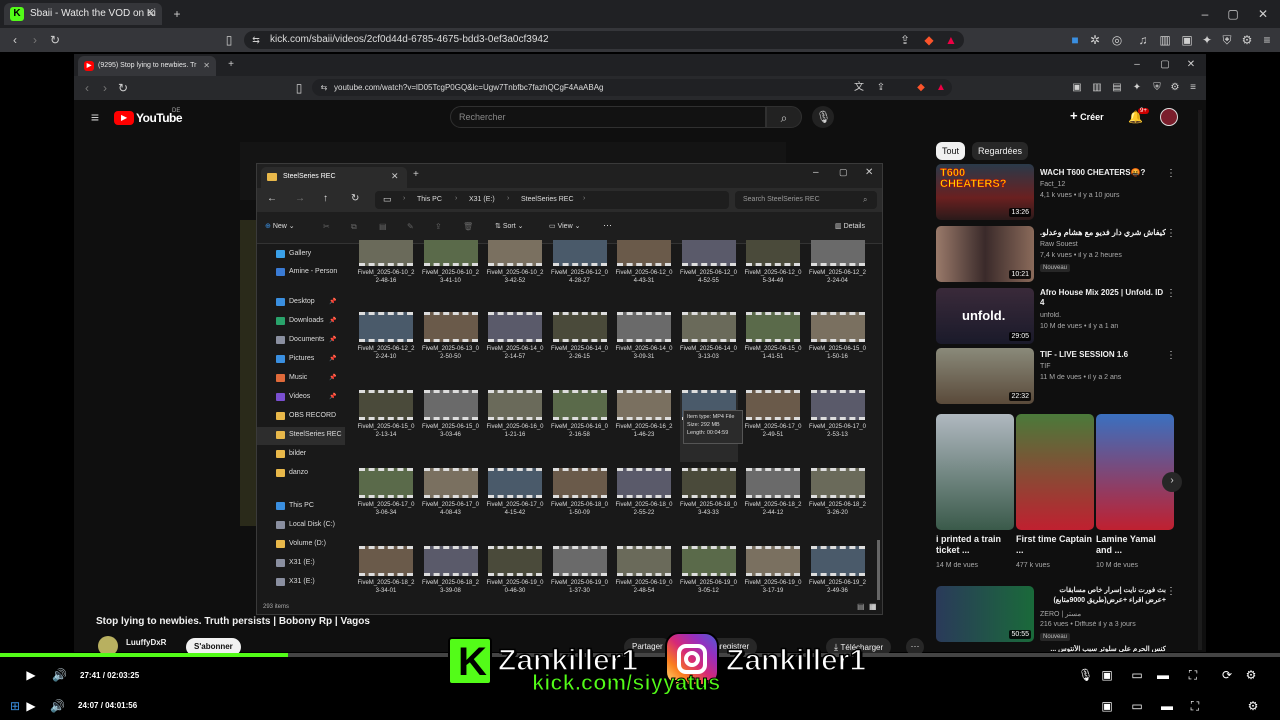 This screenshot has height=720, width=1280. I want to click on suggestion-title: Afro House Mix 2025 | Unfold. ID 4, so click(1103, 298).